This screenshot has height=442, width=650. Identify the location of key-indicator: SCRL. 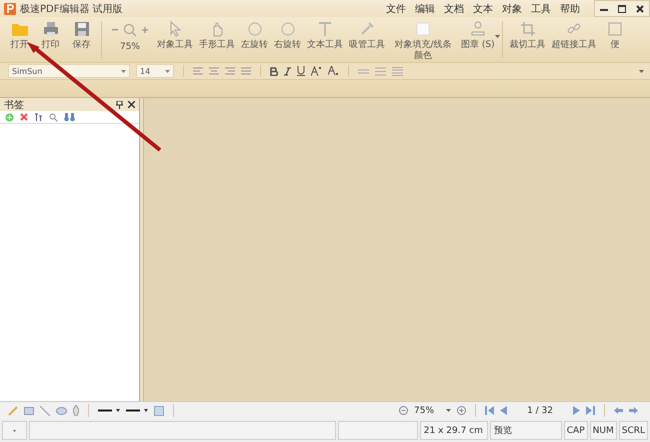
(633, 430).